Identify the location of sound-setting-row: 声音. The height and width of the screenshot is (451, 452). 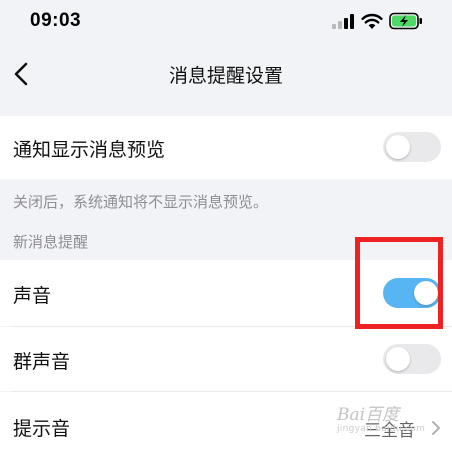
(226, 293).